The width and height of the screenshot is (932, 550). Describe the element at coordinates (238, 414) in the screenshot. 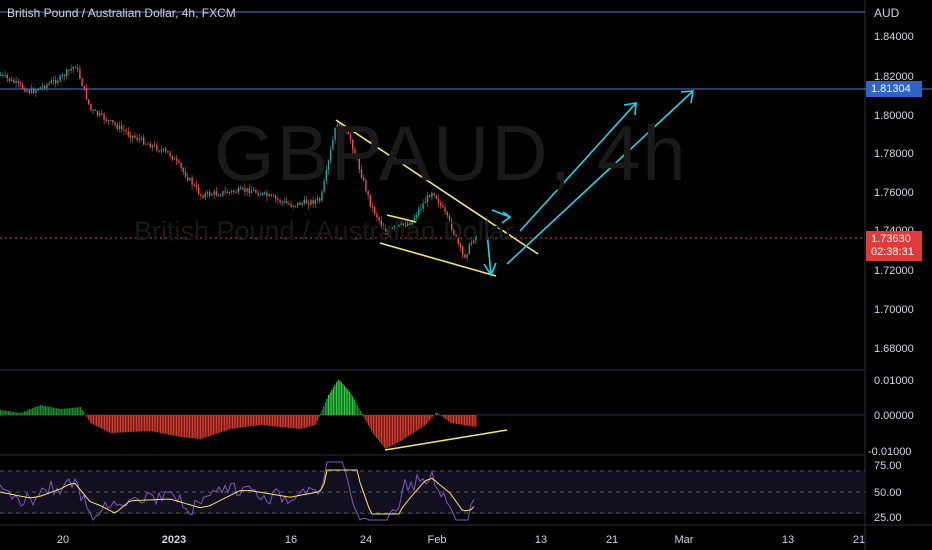

I see `oscillator-histogram` at that location.